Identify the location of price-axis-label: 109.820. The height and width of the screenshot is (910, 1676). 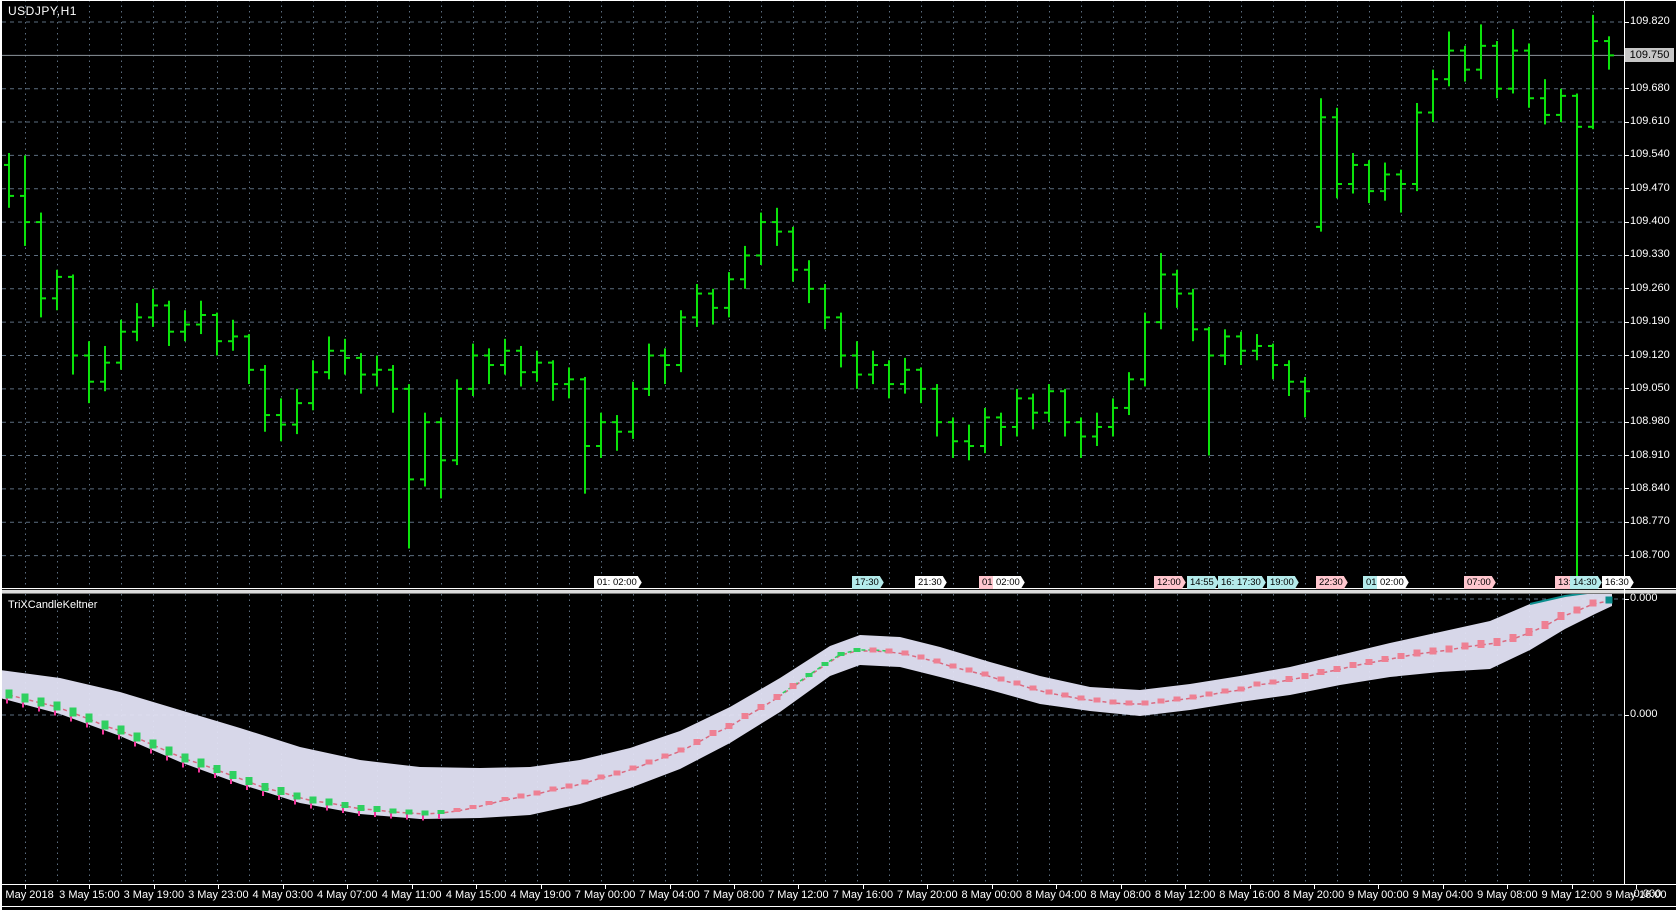
(1650, 21).